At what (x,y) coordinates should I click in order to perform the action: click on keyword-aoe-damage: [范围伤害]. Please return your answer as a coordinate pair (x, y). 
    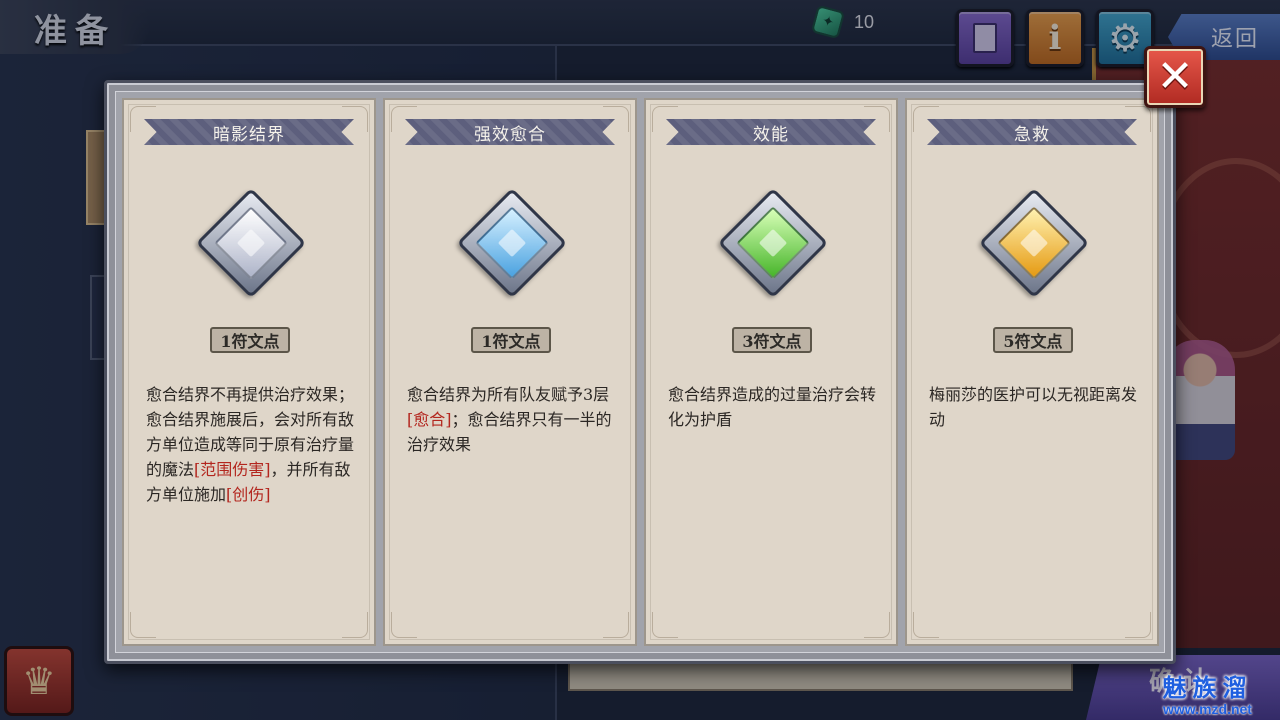
    Looking at the image, I should click on (232, 469).